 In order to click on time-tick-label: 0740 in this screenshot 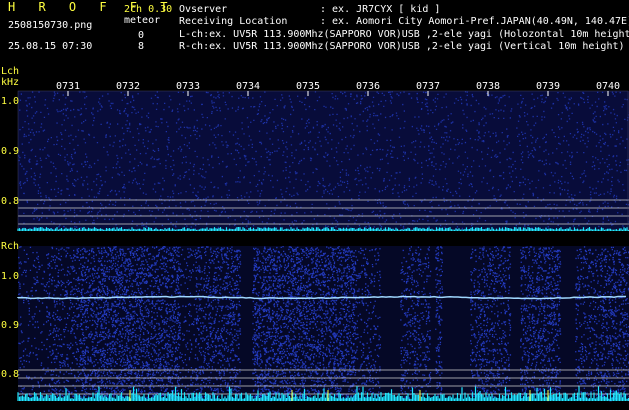, I will do `click(608, 86)`.